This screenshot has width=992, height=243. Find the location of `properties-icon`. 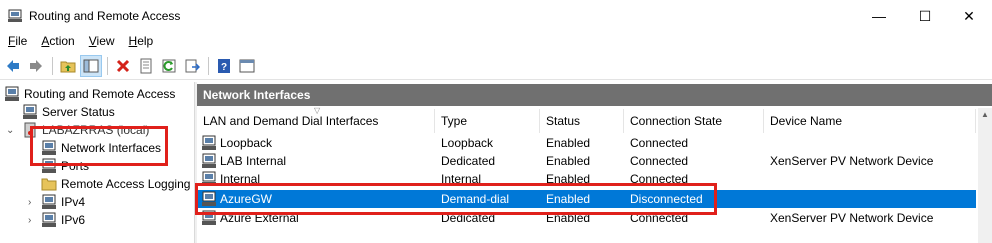

properties-icon is located at coordinates (146, 66).